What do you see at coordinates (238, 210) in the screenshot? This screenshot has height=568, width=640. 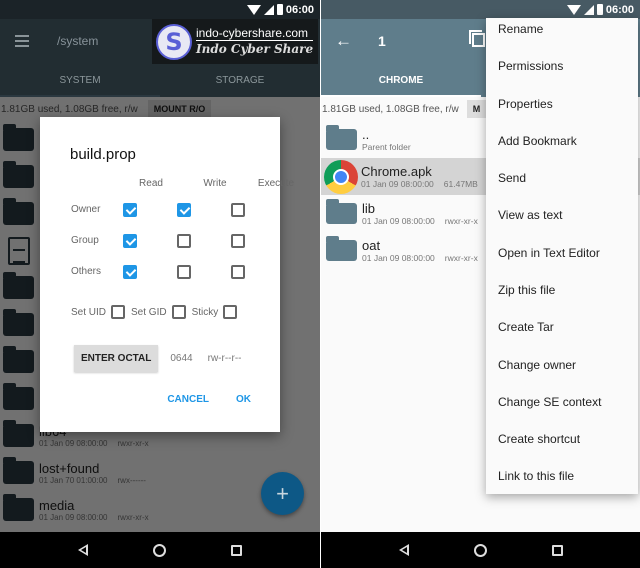 I see `owner-execute-checkbox` at bounding box center [238, 210].